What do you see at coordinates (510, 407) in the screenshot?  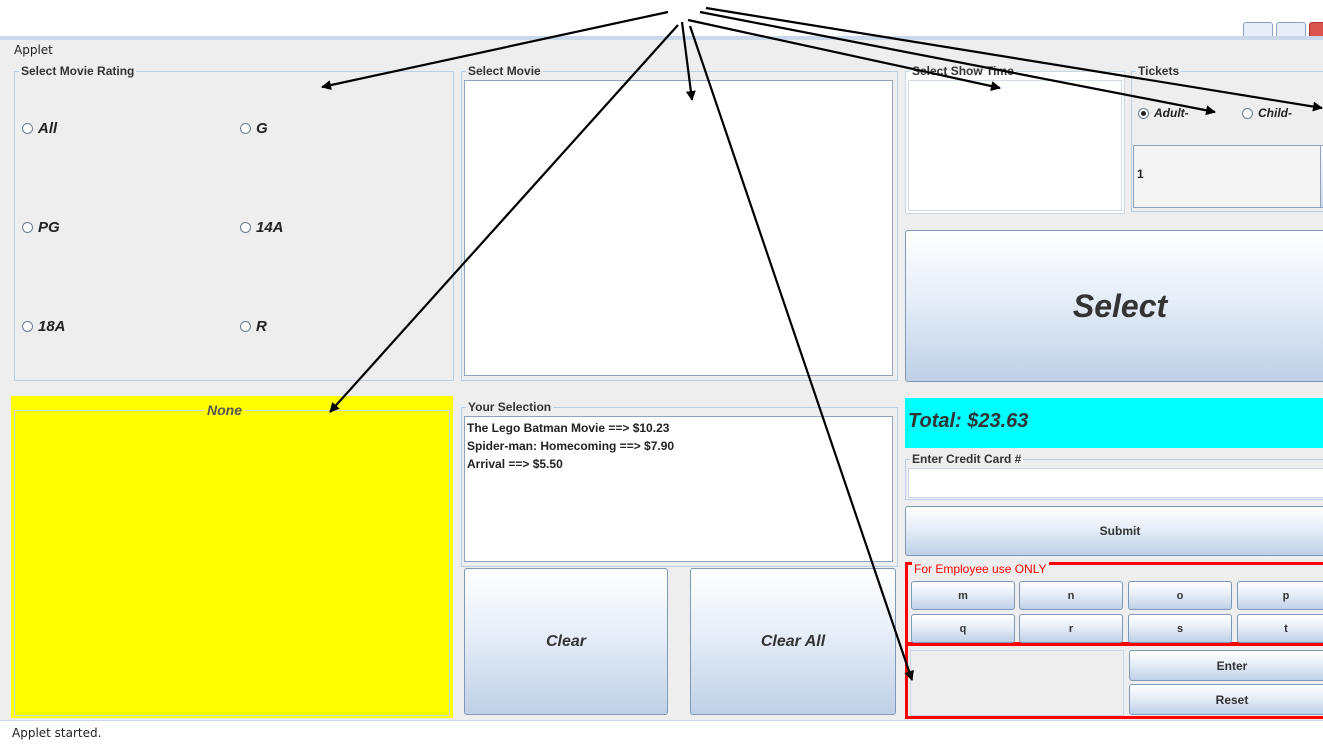 I see `selection-legend: Your Selection` at bounding box center [510, 407].